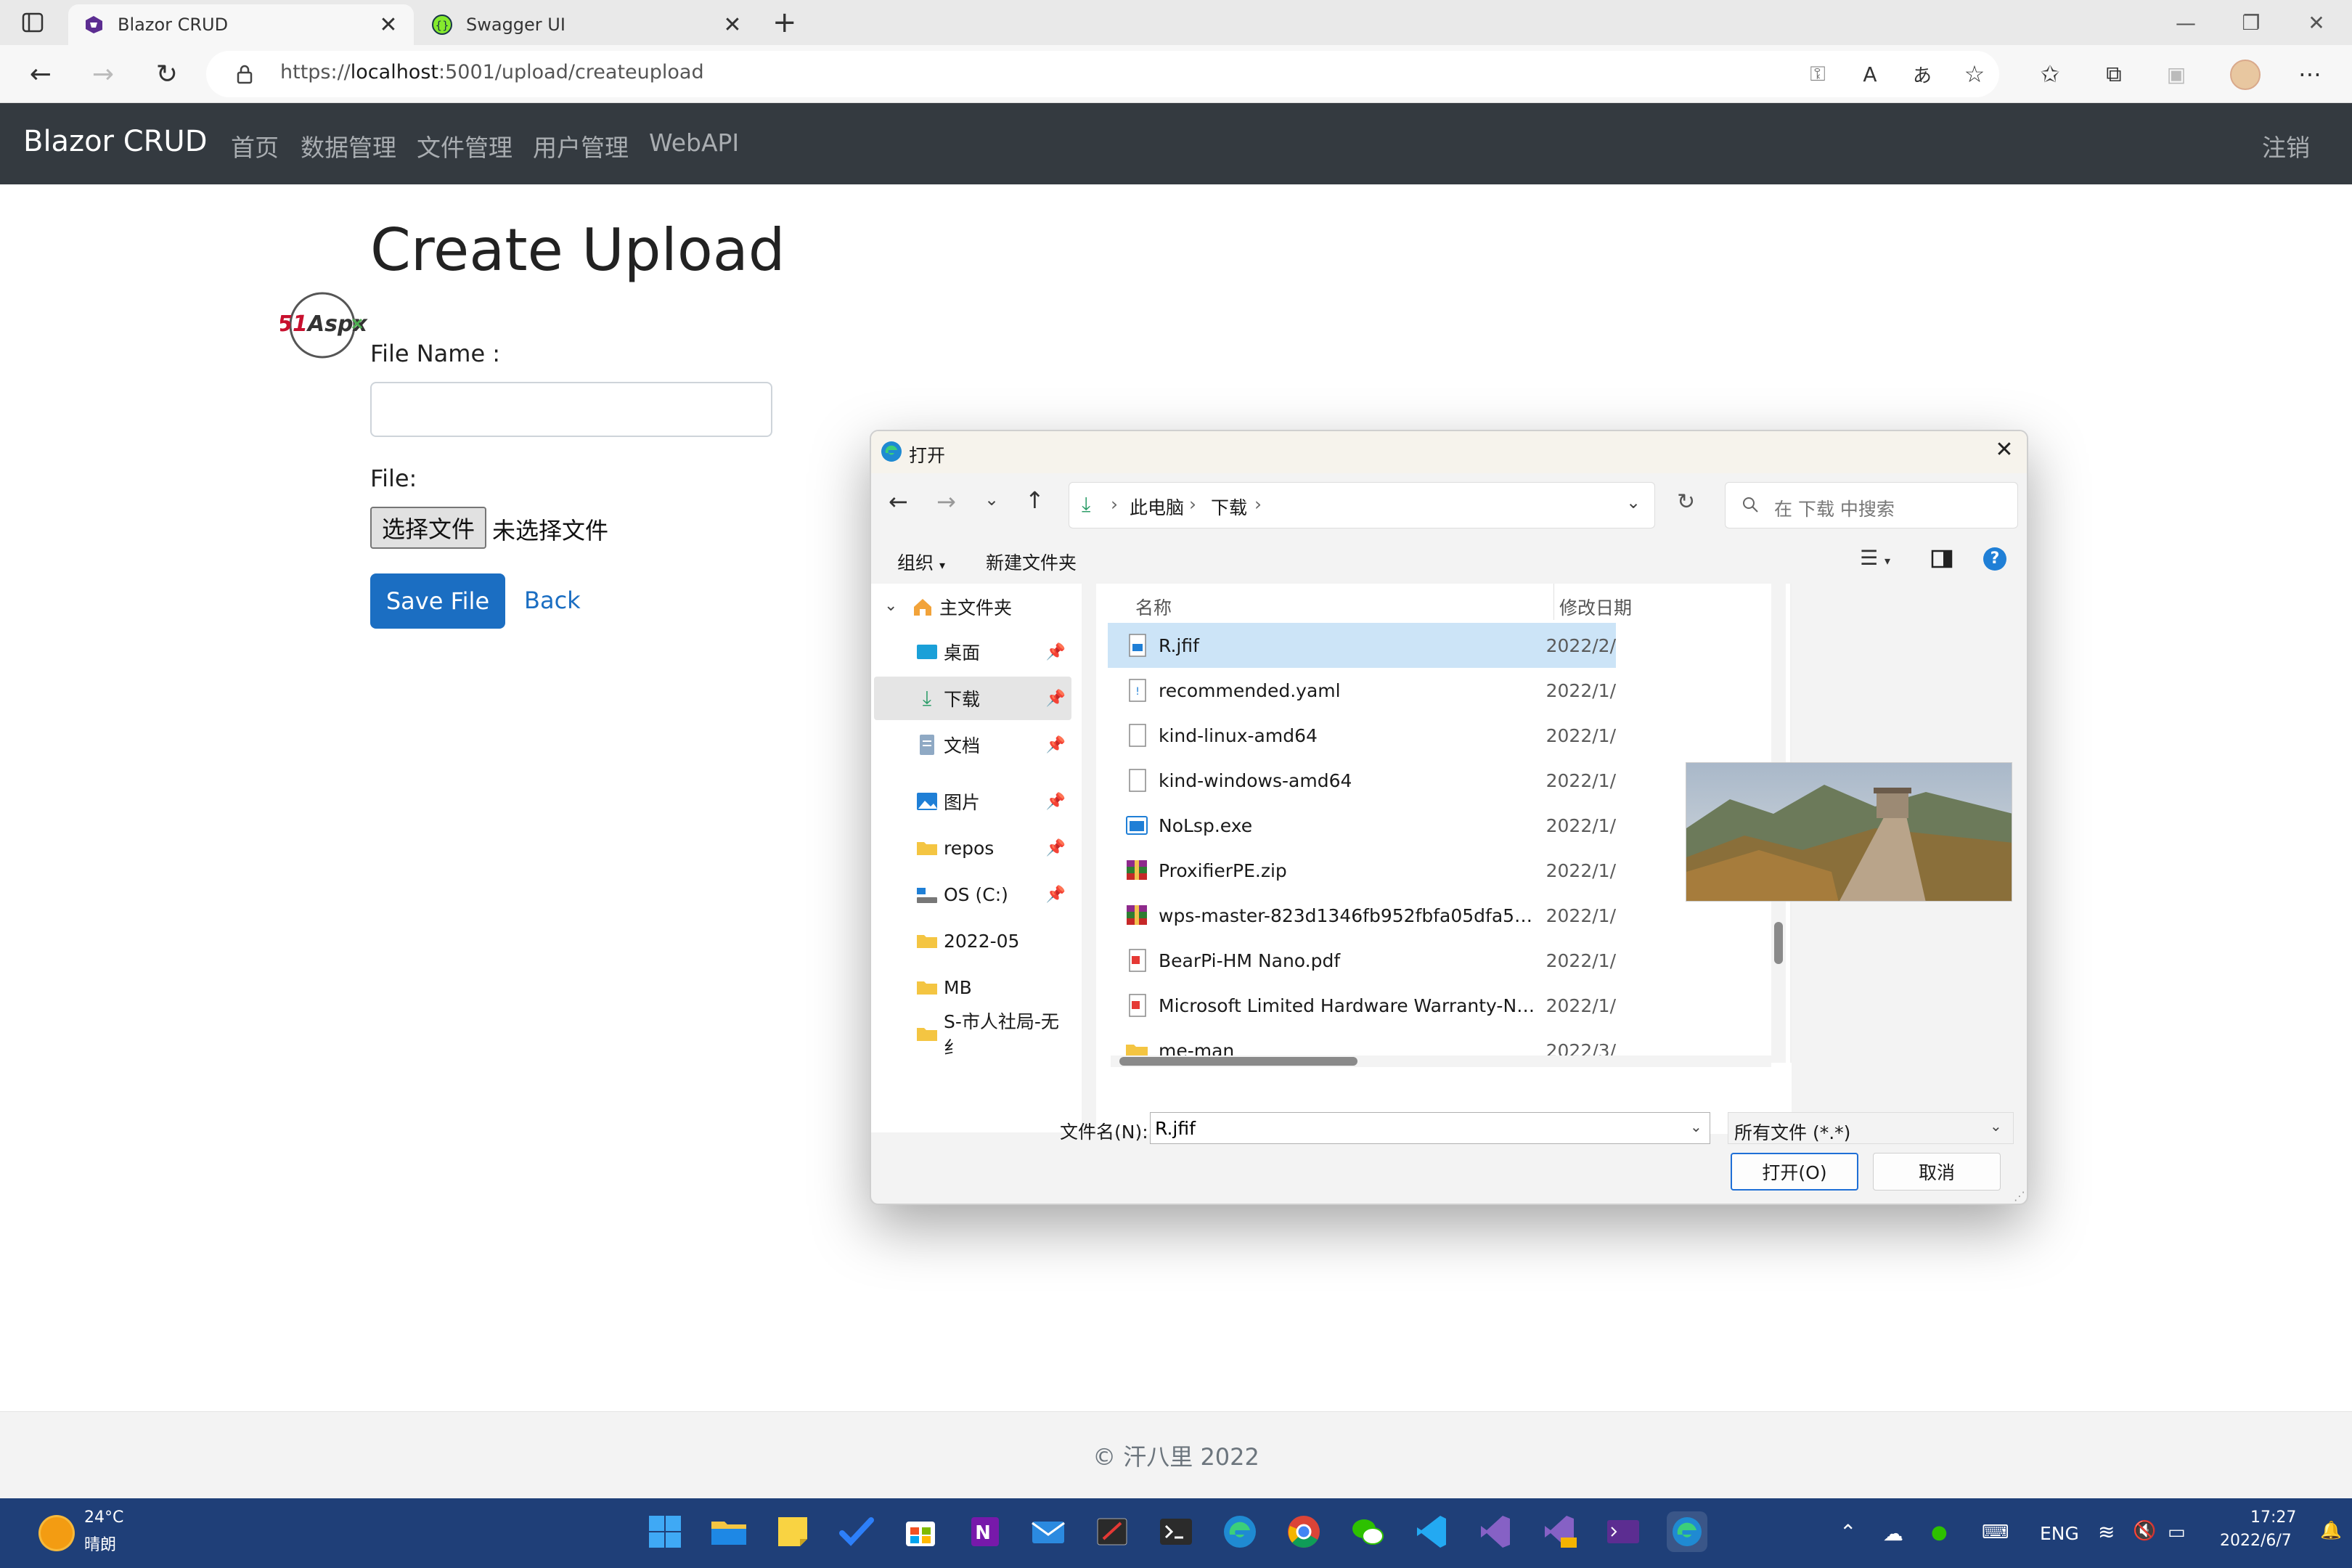  What do you see at coordinates (116, 142) in the screenshot?
I see `navbar-brand: Blazor CRUD` at bounding box center [116, 142].